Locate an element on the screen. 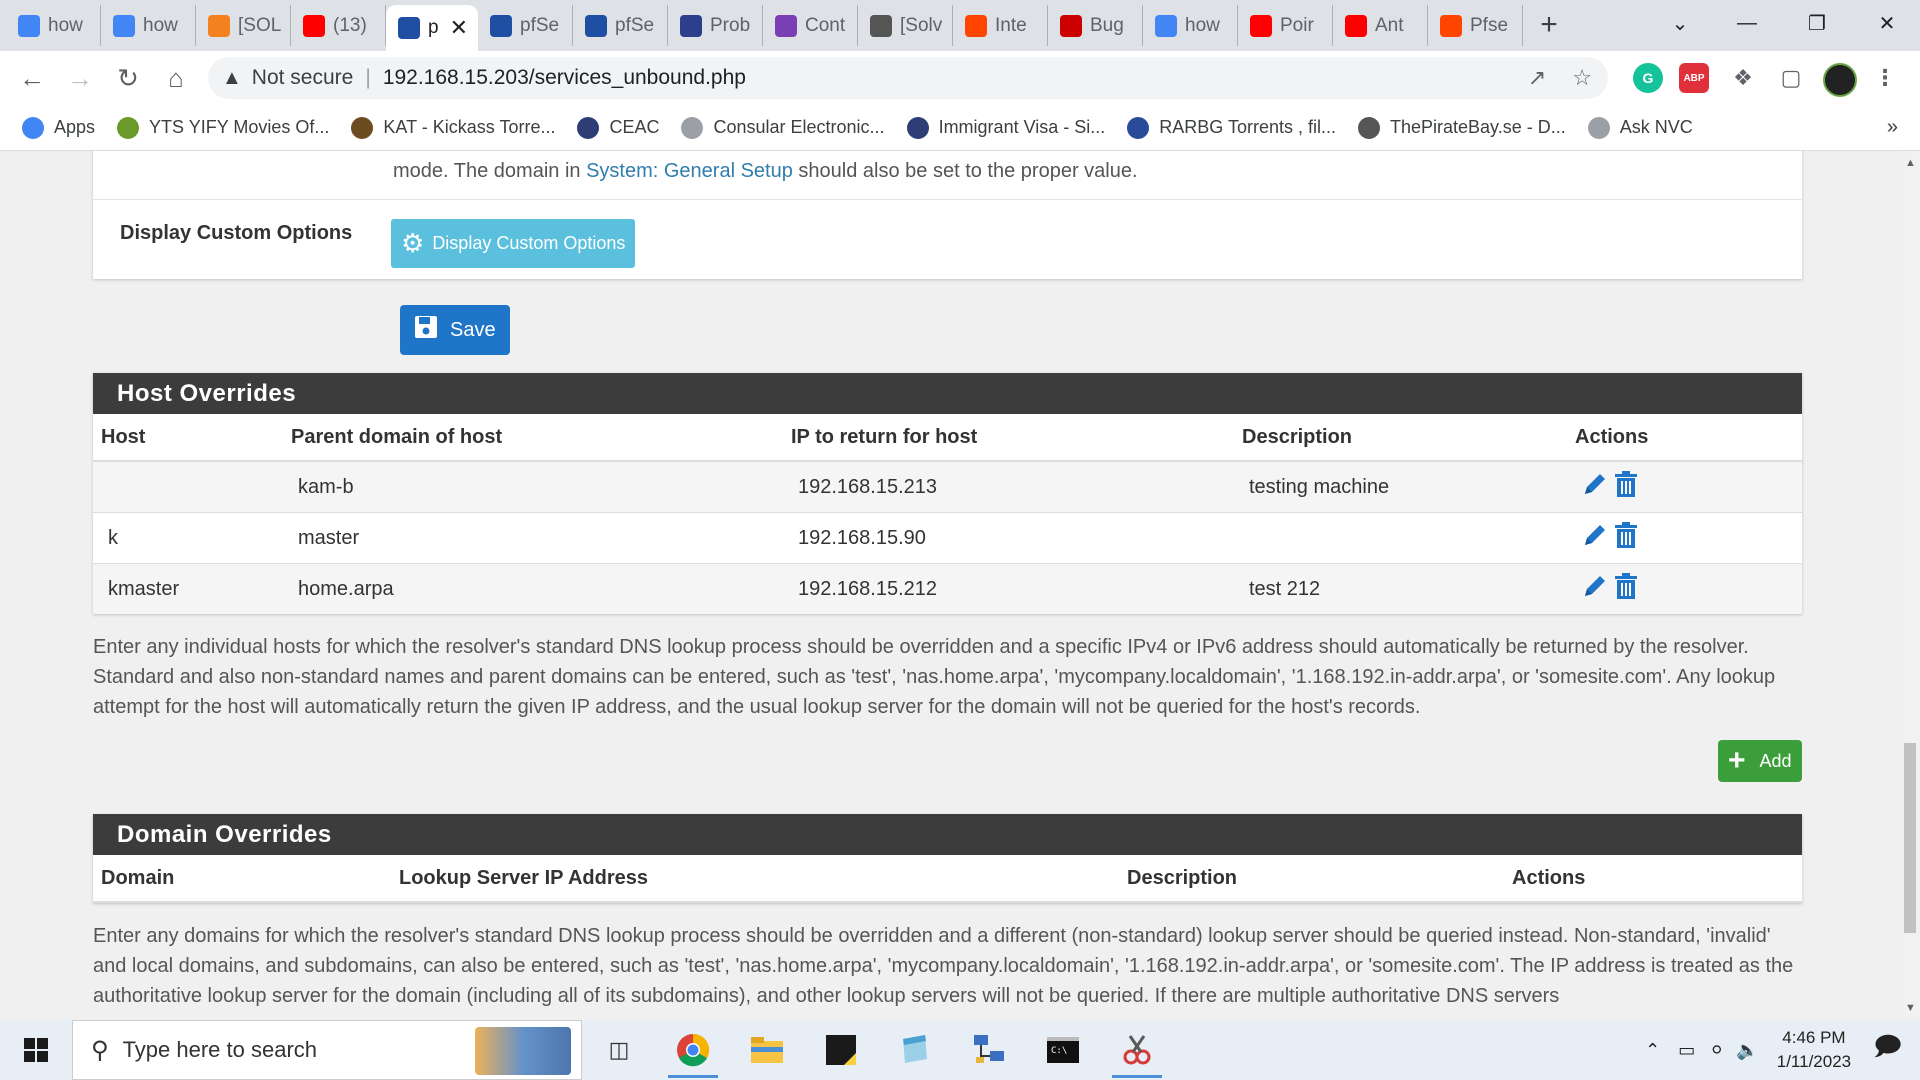 This screenshot has width=1920, height=1080. scroll-down-arrow-icon: ▼ is located at coordinates (1910, 1008).